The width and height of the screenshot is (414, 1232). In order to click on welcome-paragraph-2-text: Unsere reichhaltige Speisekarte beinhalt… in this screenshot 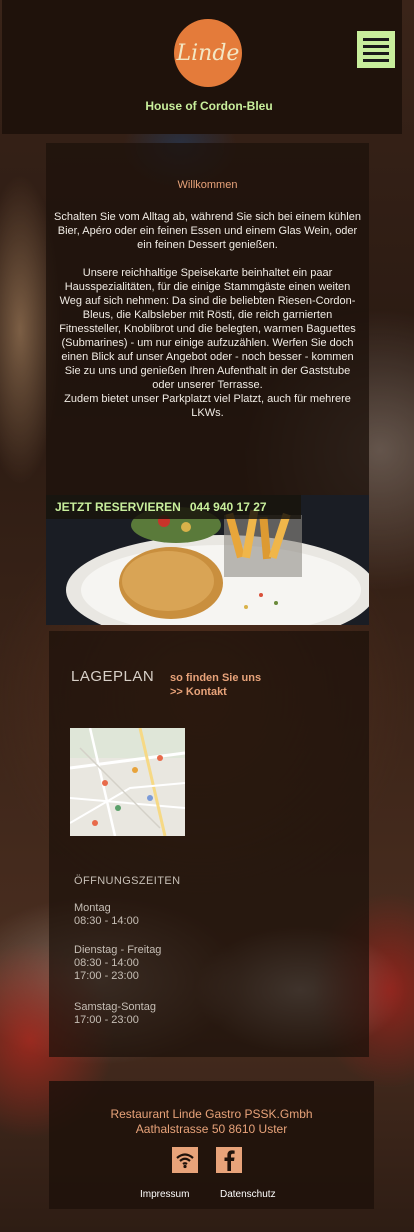, I will do `click(207, 329)`.